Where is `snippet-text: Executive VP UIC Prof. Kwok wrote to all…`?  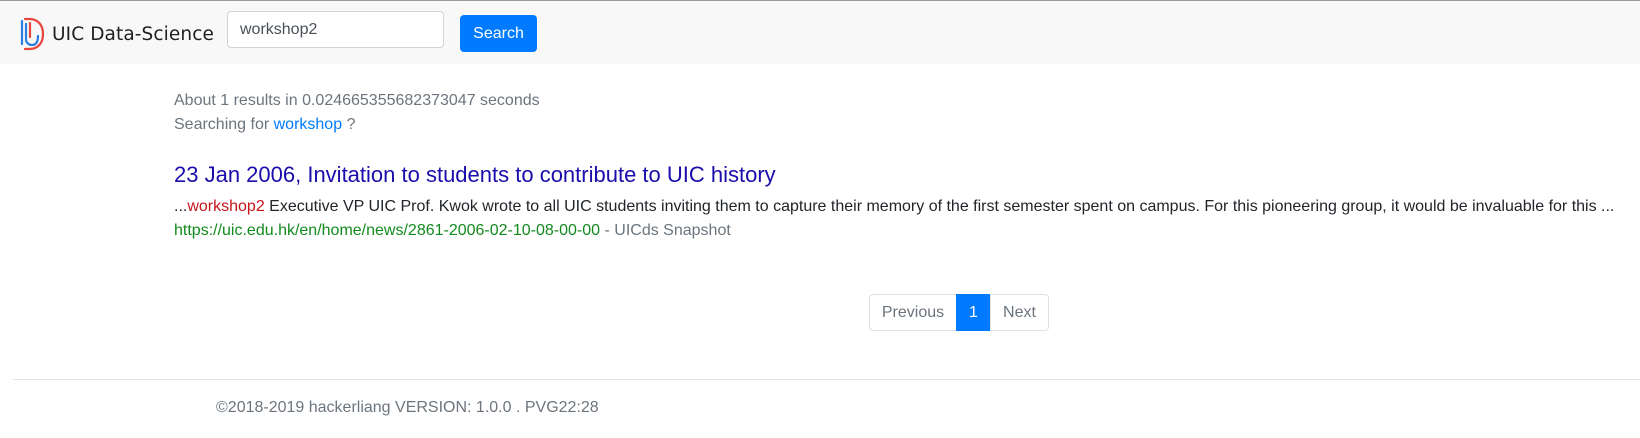 snippet-text: Executive VP UIC Prof. Kwok wrote to all… is located at coordinates (939, 206).